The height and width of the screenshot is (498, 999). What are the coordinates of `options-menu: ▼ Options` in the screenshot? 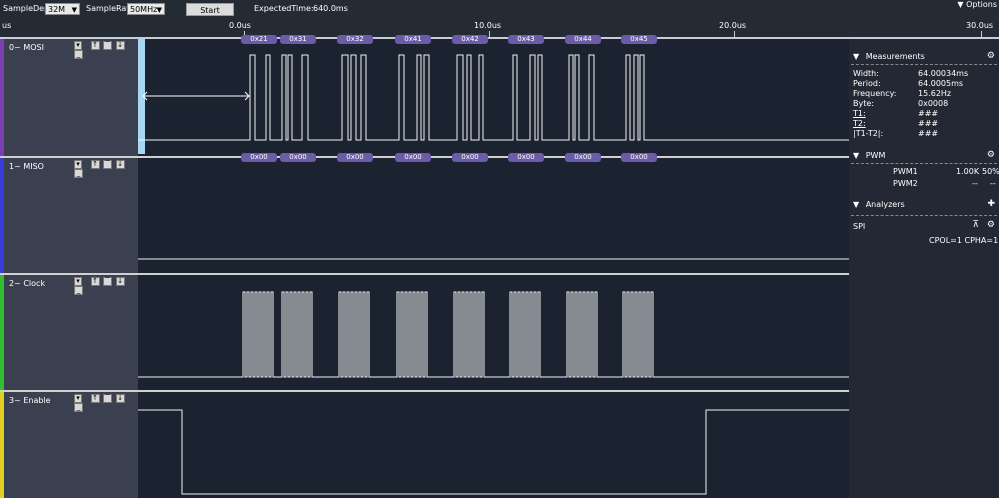 It's located at (977, 4).